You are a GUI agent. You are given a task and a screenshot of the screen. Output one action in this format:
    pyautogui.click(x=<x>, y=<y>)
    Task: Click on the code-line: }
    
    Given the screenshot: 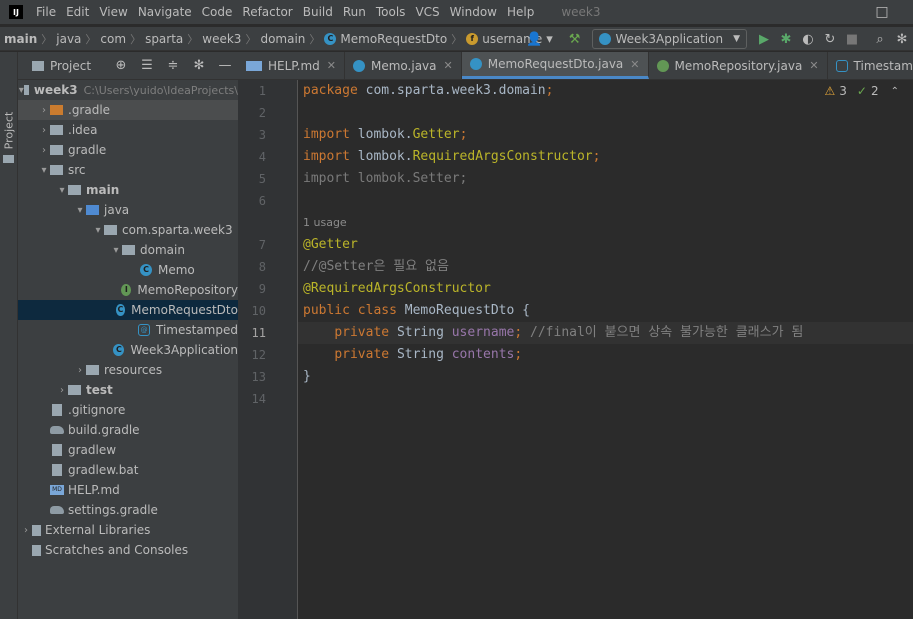 What is the action you would take?
    pyautogui.click(x=605, y=377)
    